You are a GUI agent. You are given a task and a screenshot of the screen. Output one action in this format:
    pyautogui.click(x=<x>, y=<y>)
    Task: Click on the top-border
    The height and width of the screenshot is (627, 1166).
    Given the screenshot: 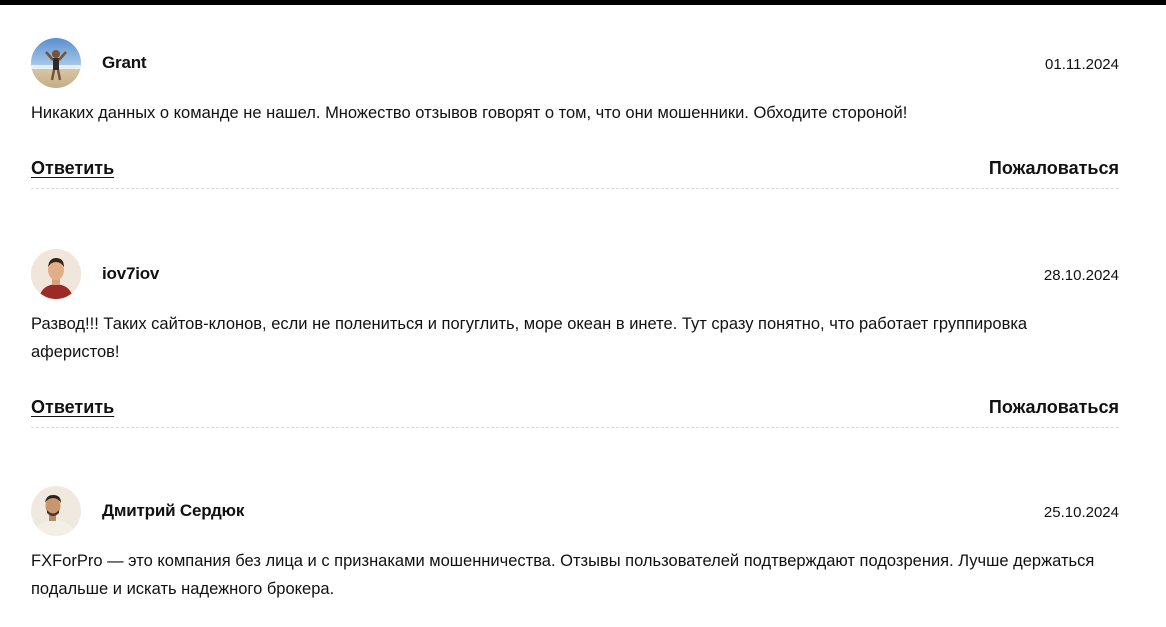 What is the action you would take?
    pyautogui.click(x=583, y=2)
    